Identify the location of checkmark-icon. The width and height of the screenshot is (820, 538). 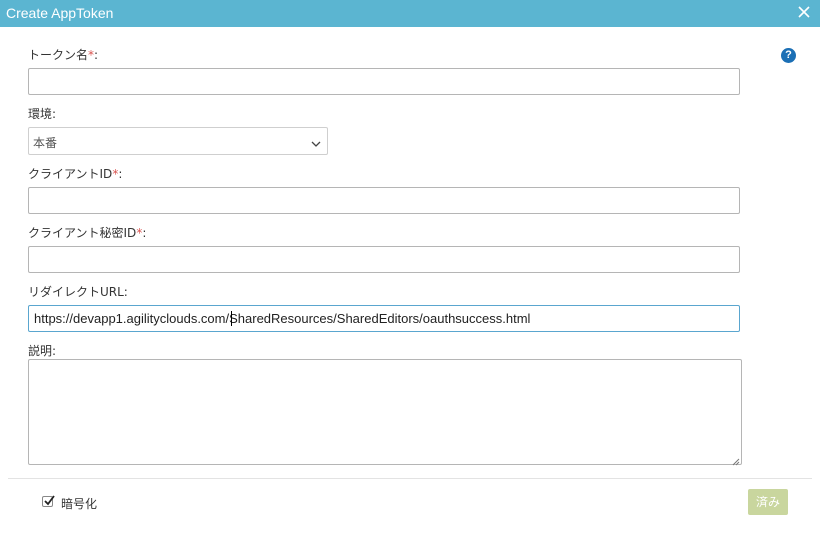
(49, 500).